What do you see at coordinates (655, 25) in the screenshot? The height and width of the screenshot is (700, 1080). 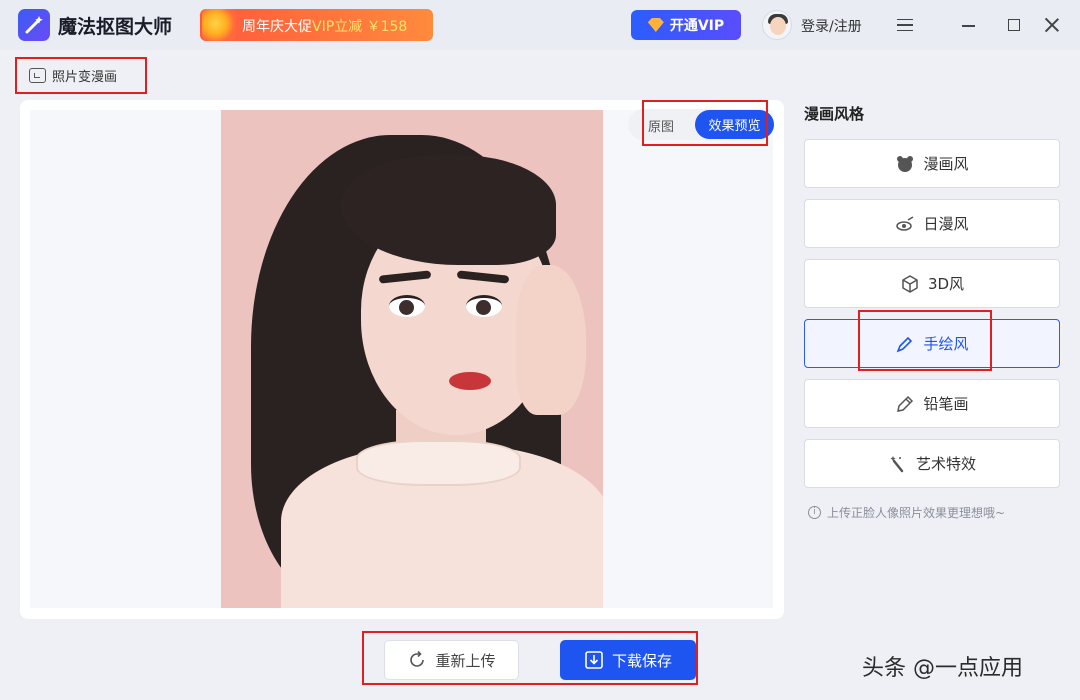 I see `diamond-icon` at bounding box center [655, 25].